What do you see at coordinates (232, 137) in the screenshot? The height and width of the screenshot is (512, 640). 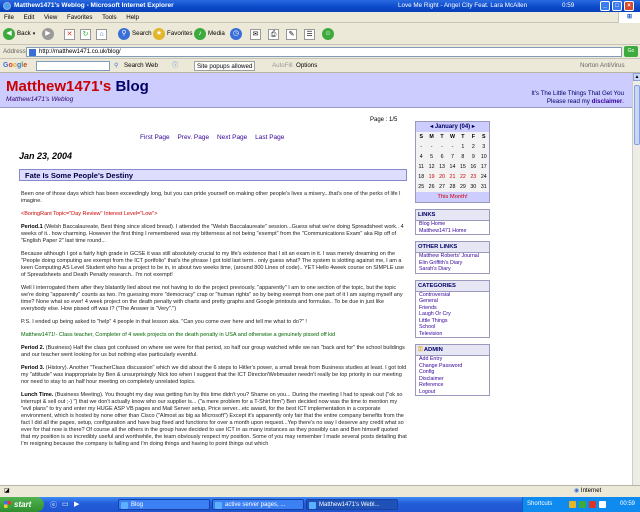 I see `next-page-link: Next Page` at bounding box center [232, 137].